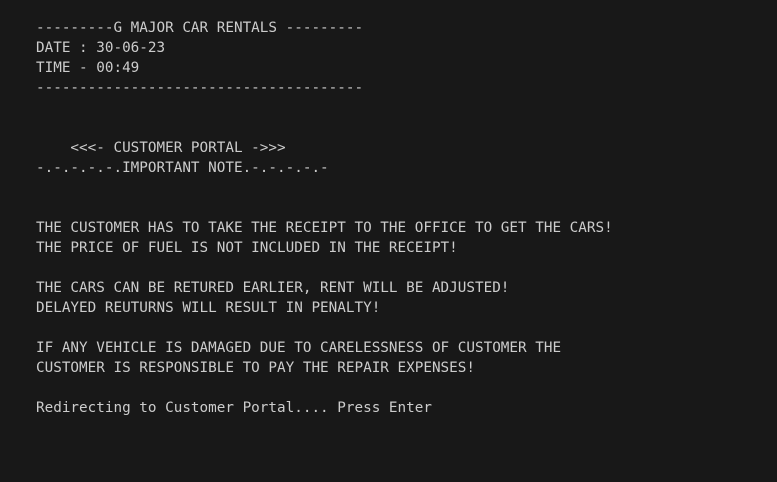  What do you see at coordinates (88, 68) in the screenshot?
I see `time-line: TIME - 00:49` at bounding box center [88, 68].